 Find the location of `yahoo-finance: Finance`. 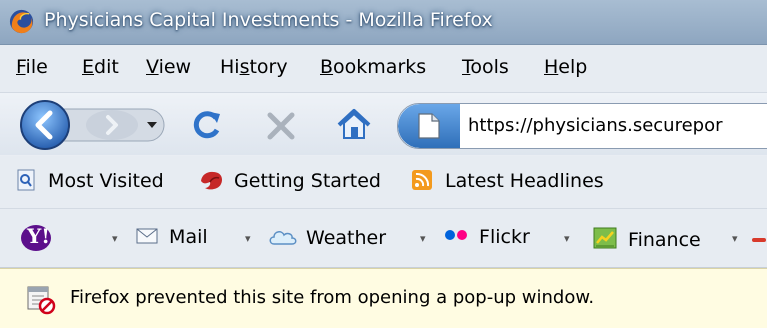

yahoo-finance: Finance is located at coordinates (646, 238).